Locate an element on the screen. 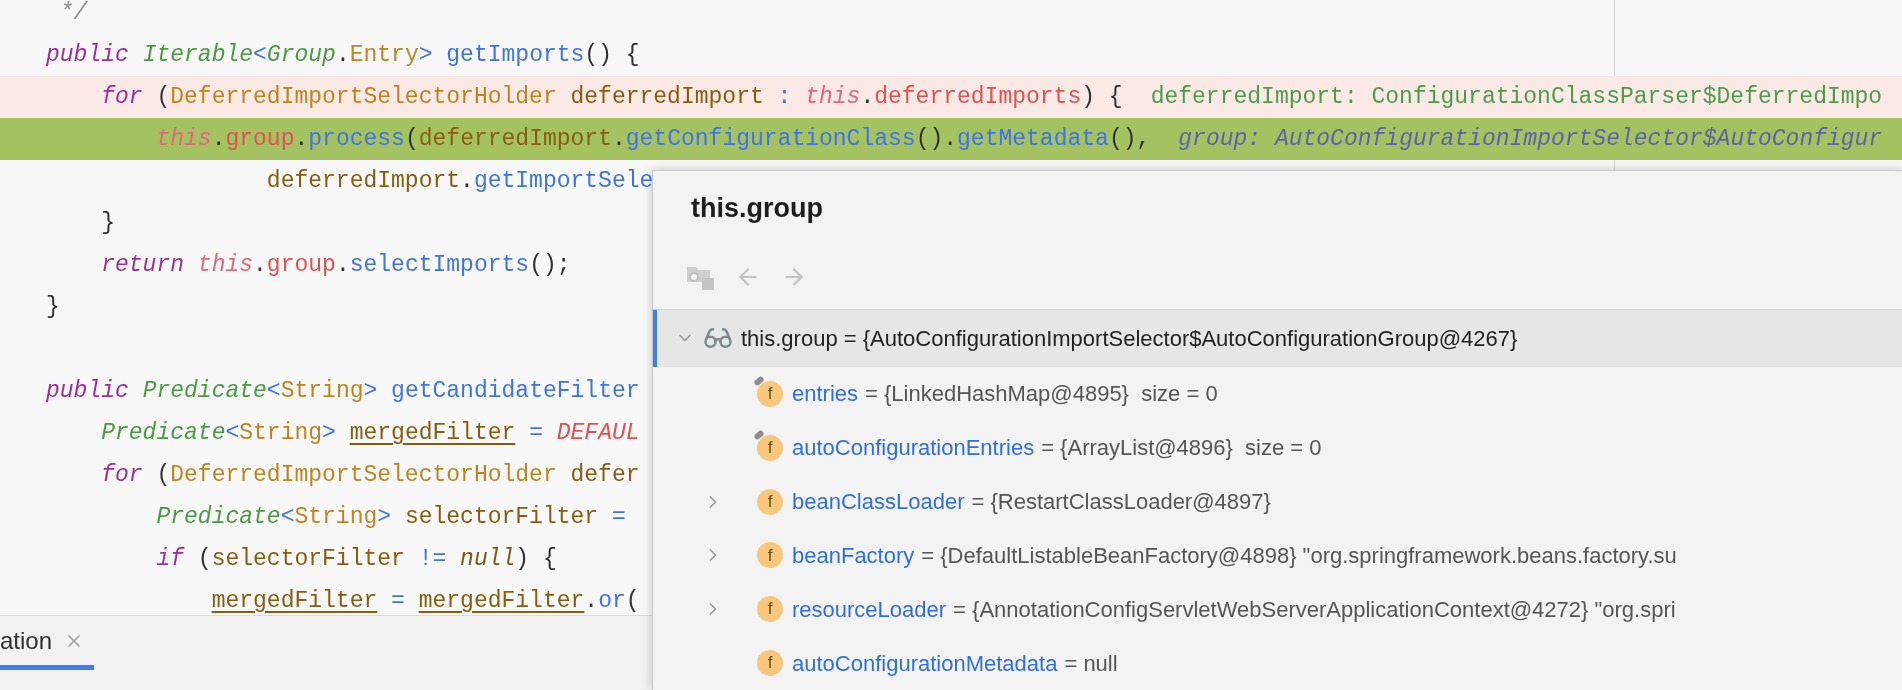 This screenshot has height=690, width=1902. code-line: Predicate<String> selectorFilter = is located at coordinates (390, 517).